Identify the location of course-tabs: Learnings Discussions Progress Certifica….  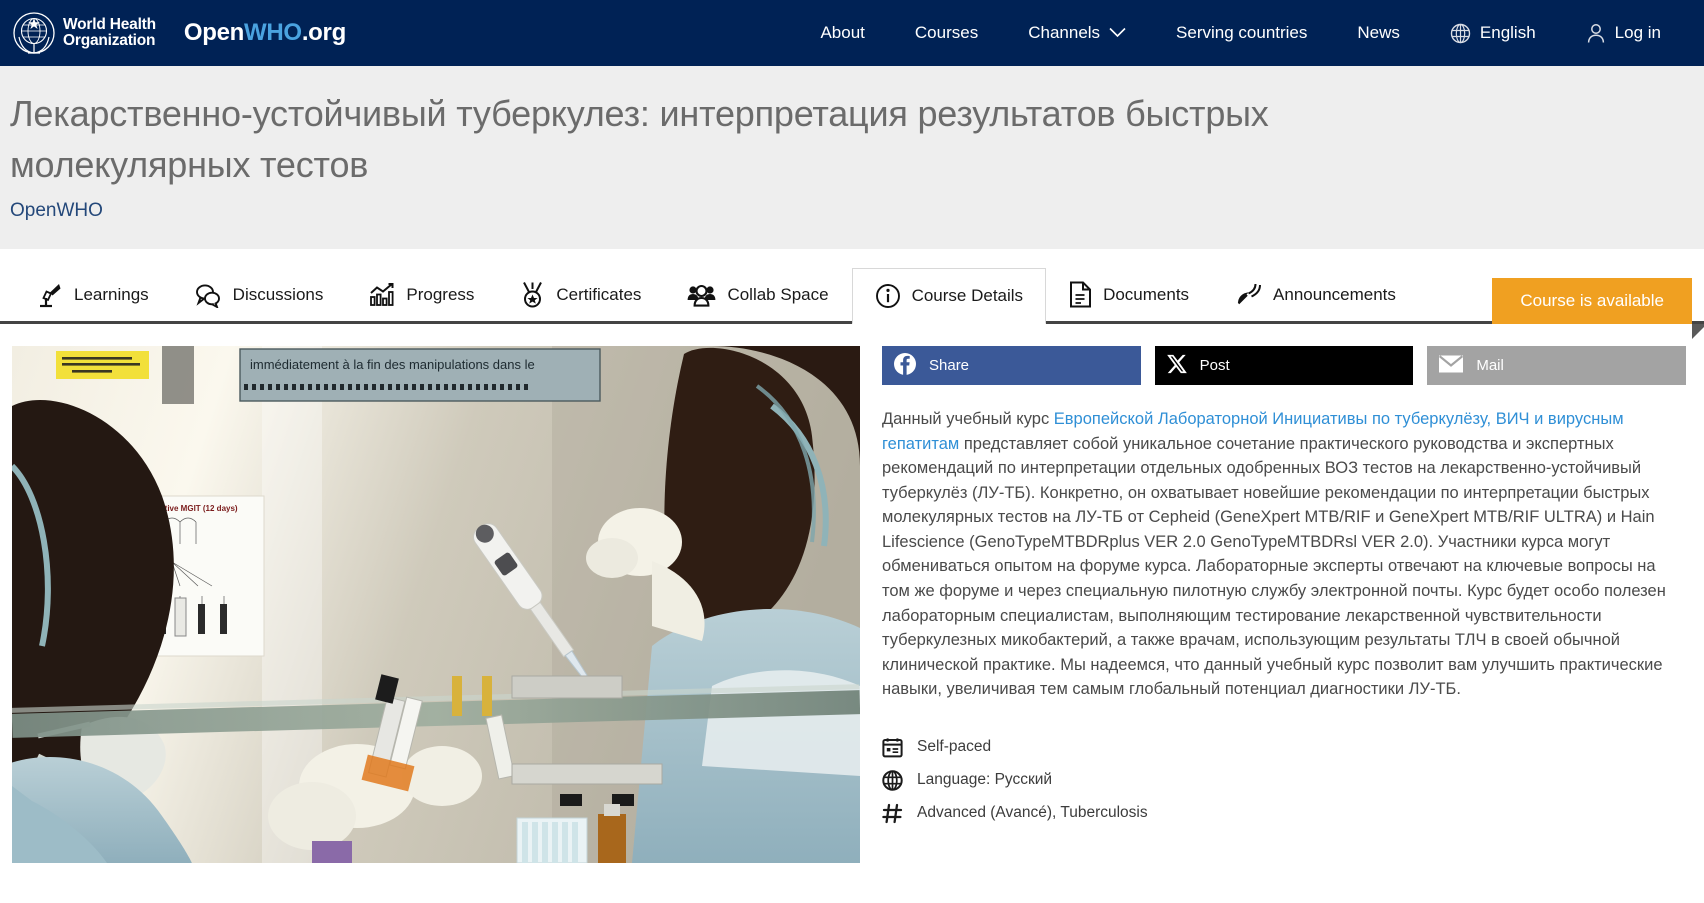
(852, 296).